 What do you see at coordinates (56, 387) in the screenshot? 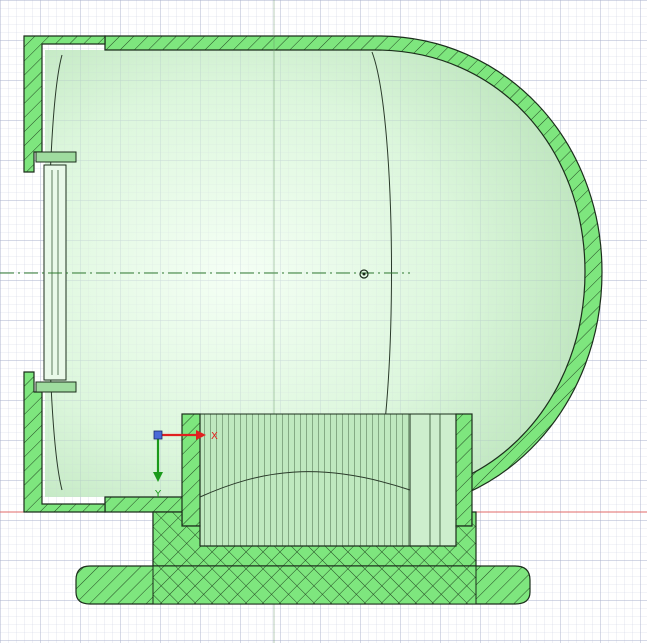
I see `clip-bottom` at bounding box center [56, 387].